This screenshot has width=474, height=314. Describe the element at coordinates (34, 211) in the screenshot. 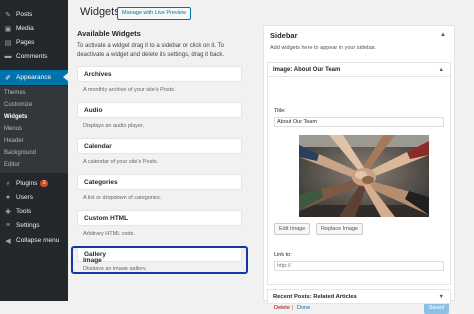

I see `menu-item-tools: ✚ Tools` at that location.